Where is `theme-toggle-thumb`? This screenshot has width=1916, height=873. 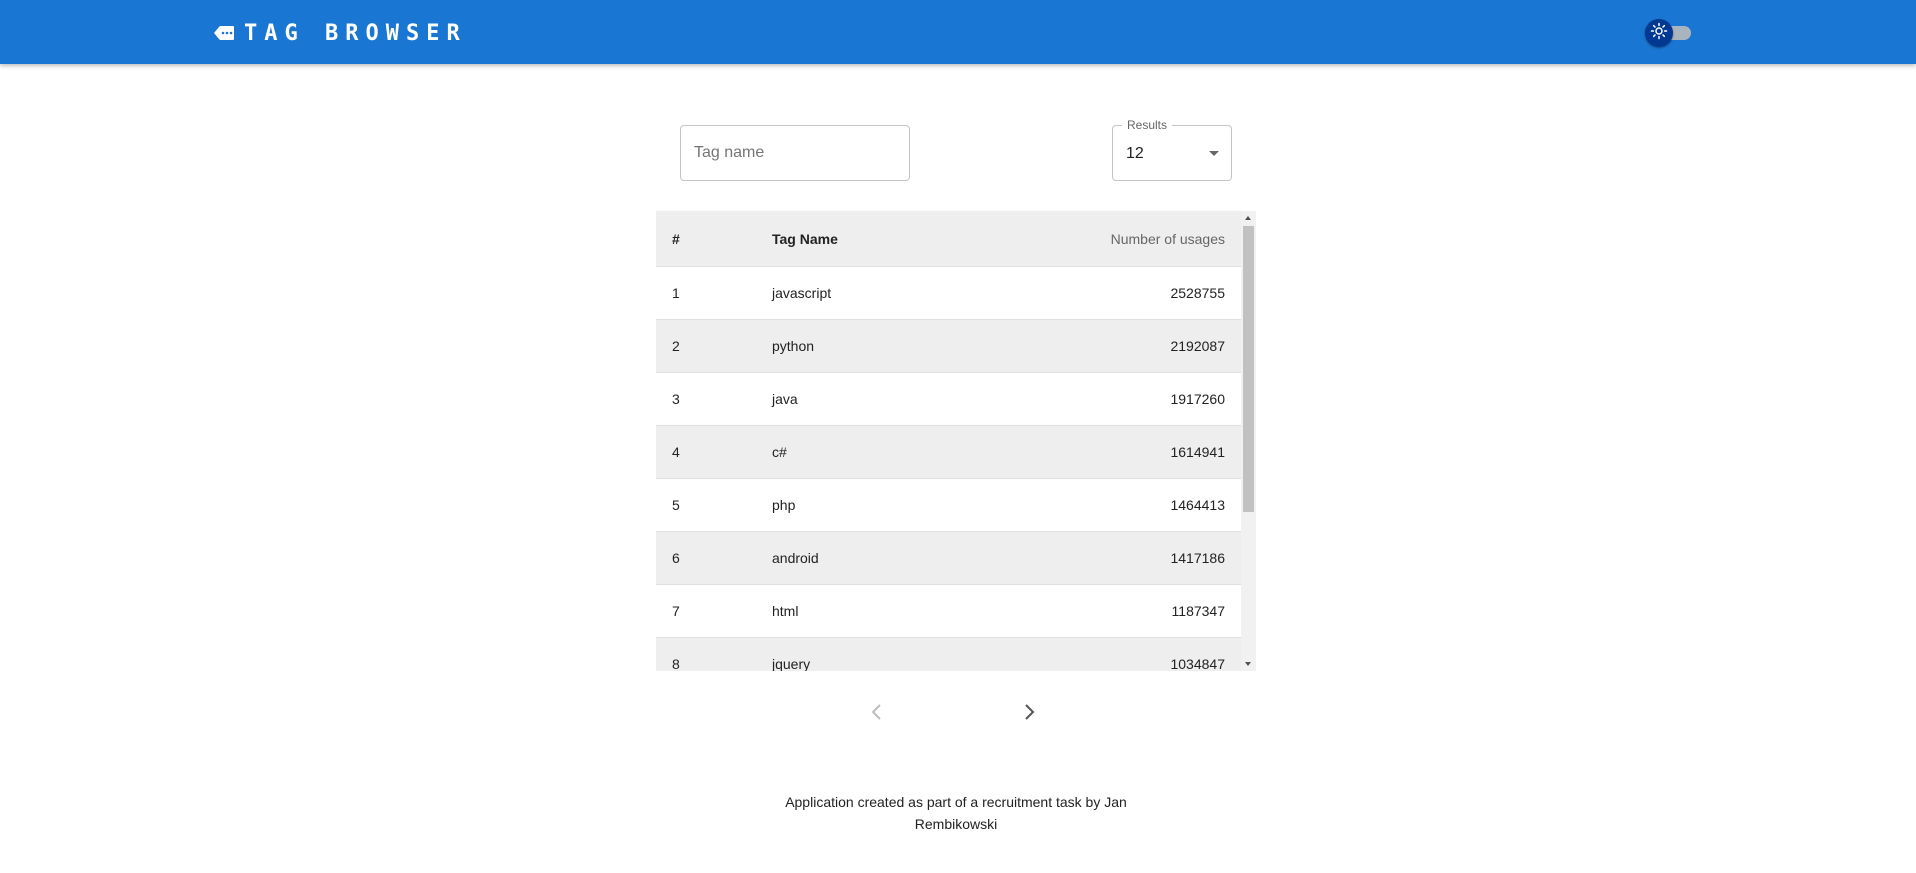 theme-toggle-thumb is located at coordinates (1659, 33).